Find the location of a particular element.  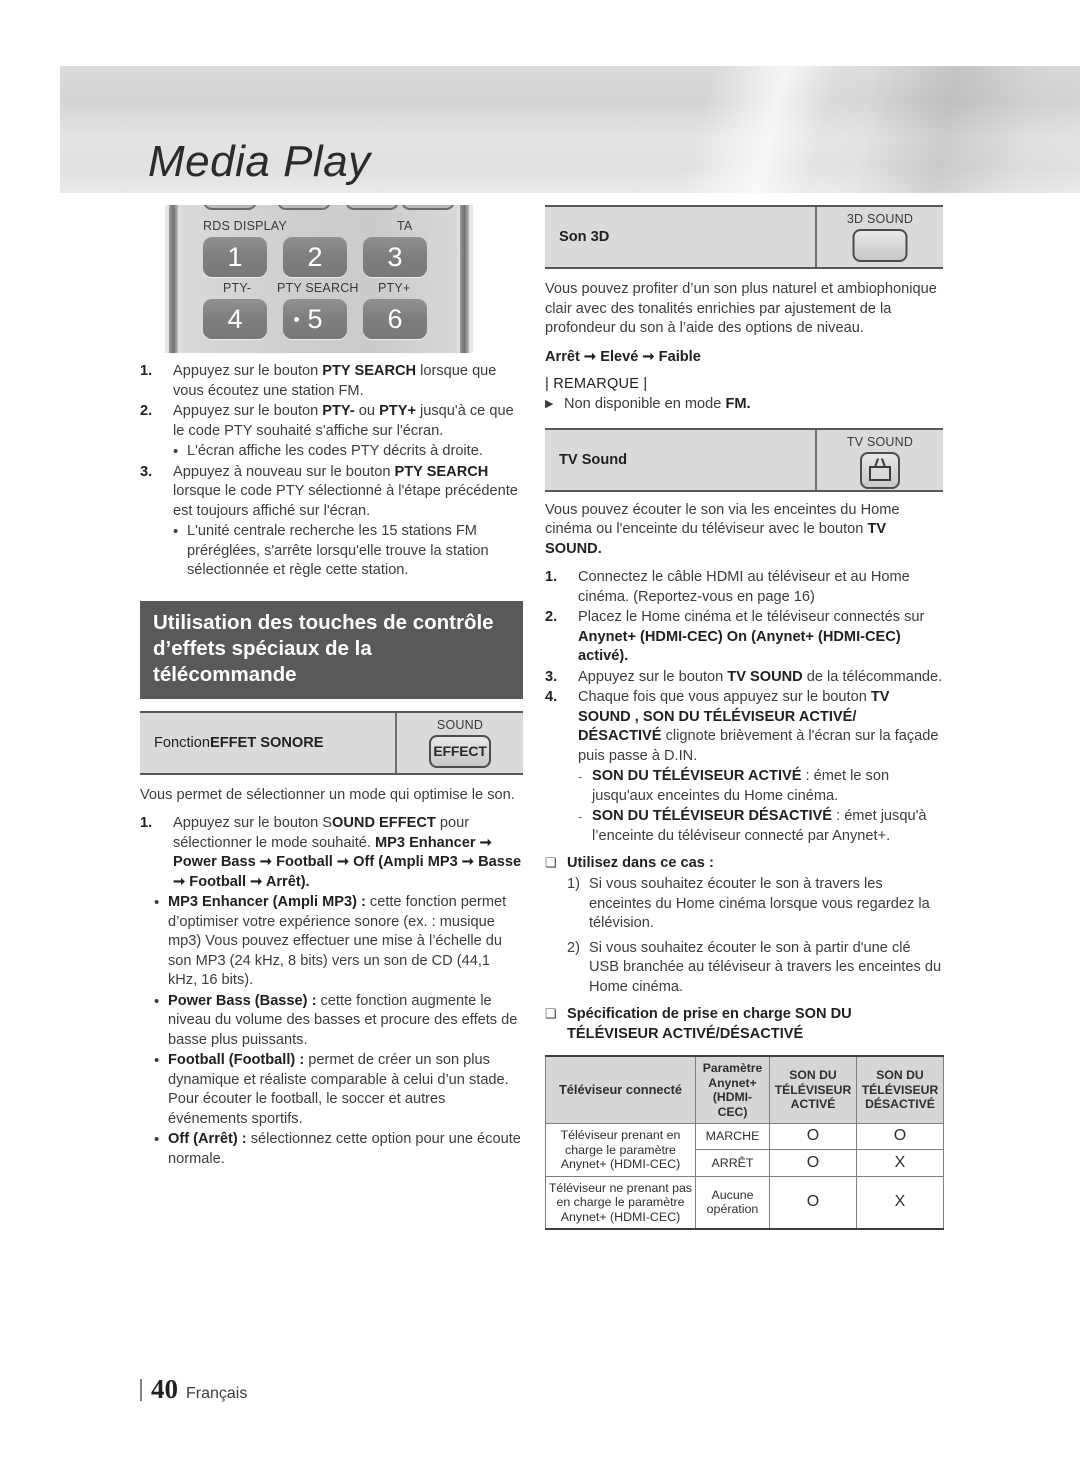

page-footer: 40 Français is located at coordinates (193, 1389).